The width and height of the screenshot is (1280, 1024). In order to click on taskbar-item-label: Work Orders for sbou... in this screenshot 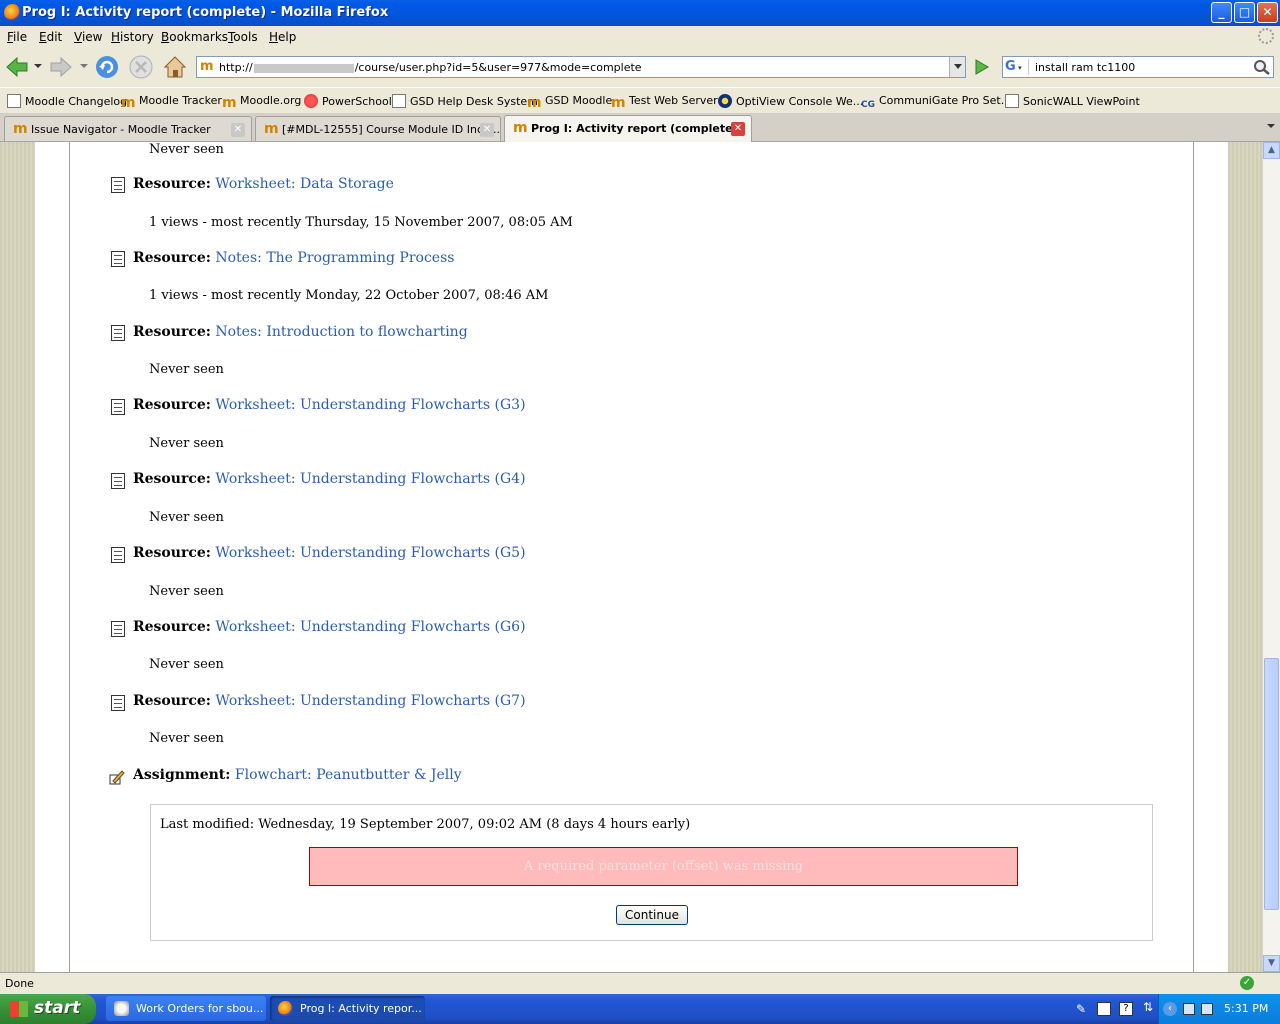, I will do `click(200, 1008)`.